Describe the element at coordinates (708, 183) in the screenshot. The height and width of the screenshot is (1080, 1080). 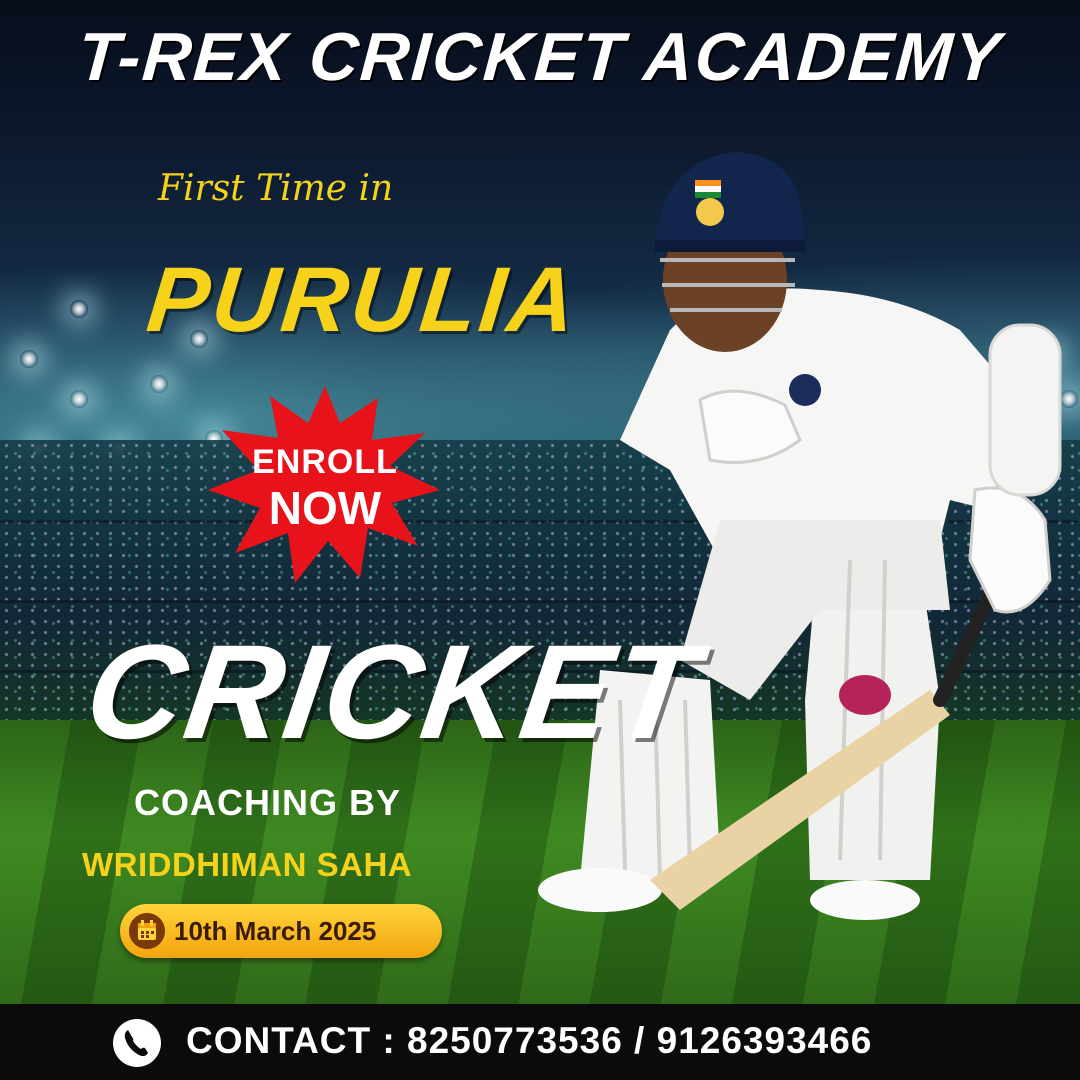
I see `flag-icon` at that location.